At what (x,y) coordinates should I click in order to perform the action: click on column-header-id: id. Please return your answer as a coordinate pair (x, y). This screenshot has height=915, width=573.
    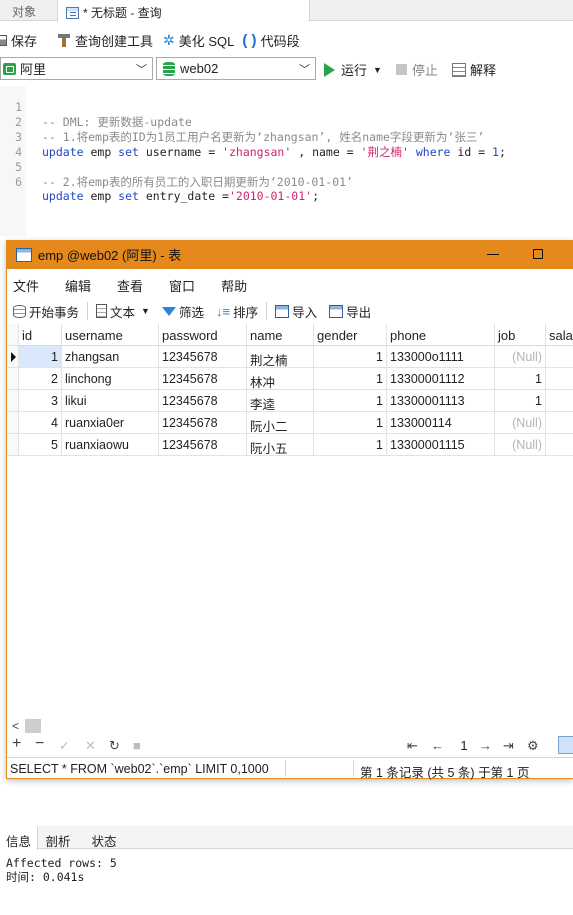
    Looking at the image, I should click on (40, 335).